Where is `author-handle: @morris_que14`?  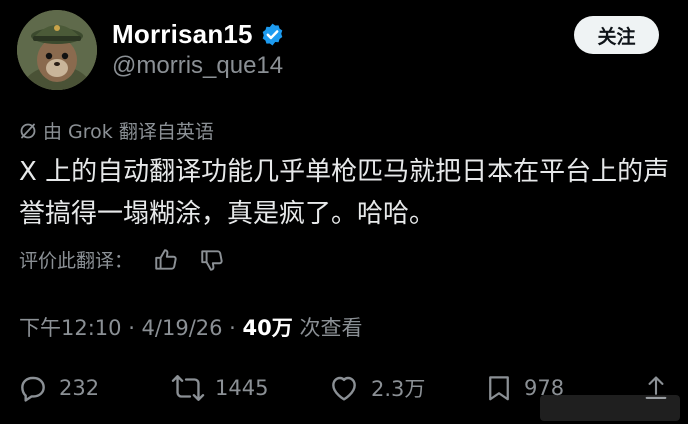 author-handle: @morris_que14 is located at coordinates (197, 66).